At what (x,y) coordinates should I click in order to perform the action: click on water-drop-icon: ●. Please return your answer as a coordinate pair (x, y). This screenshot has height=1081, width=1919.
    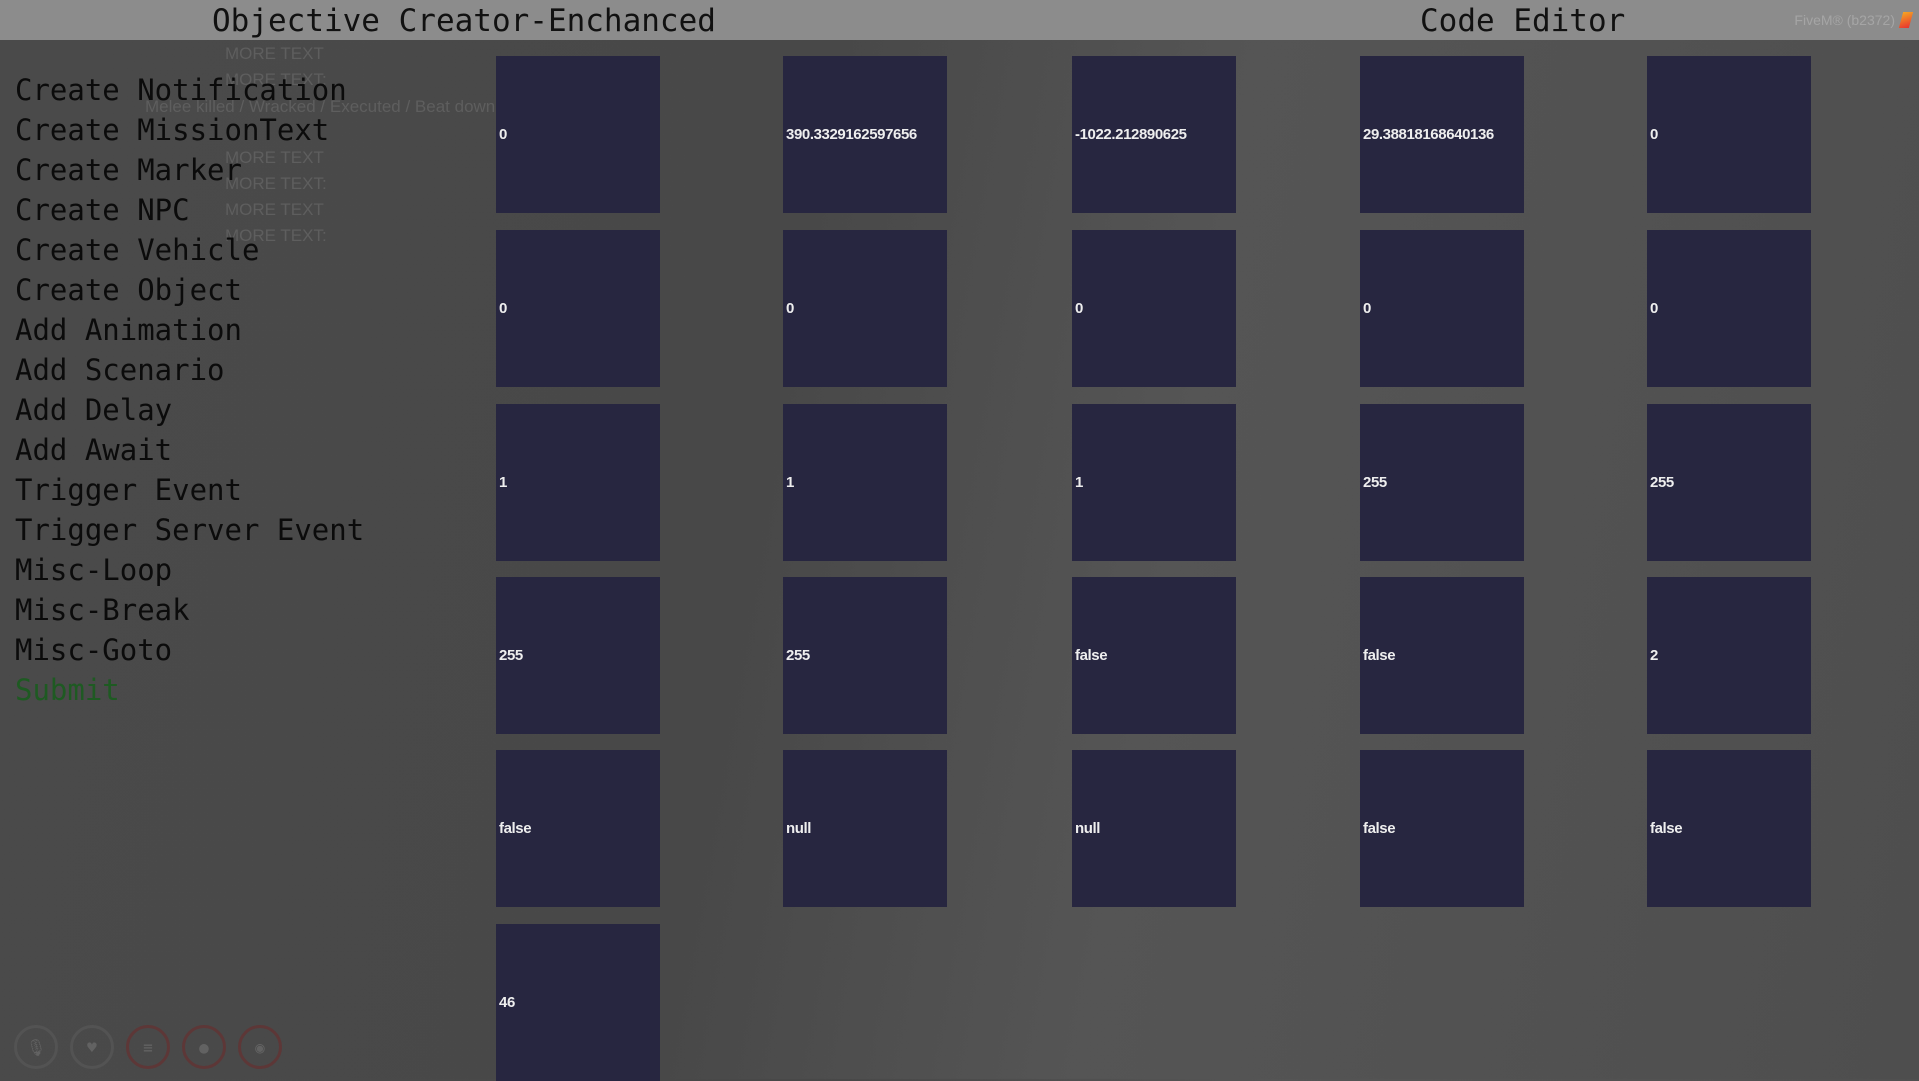
    Looking at the image, I should click on (204, 1047).